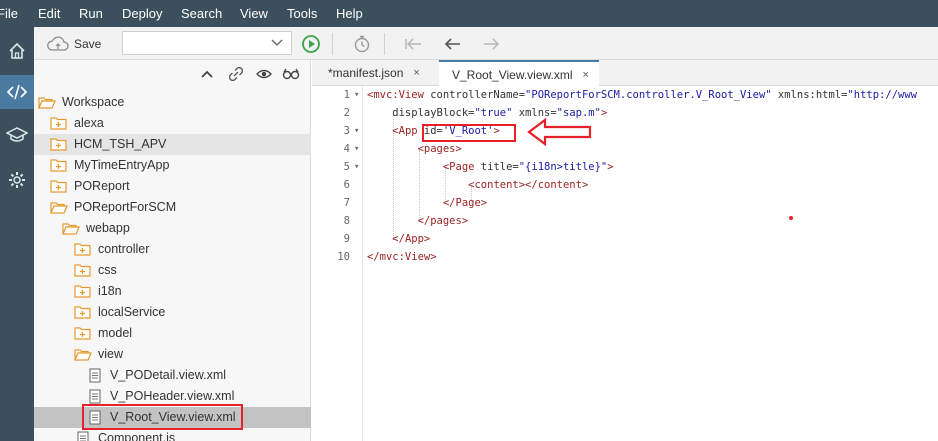 The width and height of the screenshot is (938, 441). I want to click on line-number: 10, so click(343, 257).